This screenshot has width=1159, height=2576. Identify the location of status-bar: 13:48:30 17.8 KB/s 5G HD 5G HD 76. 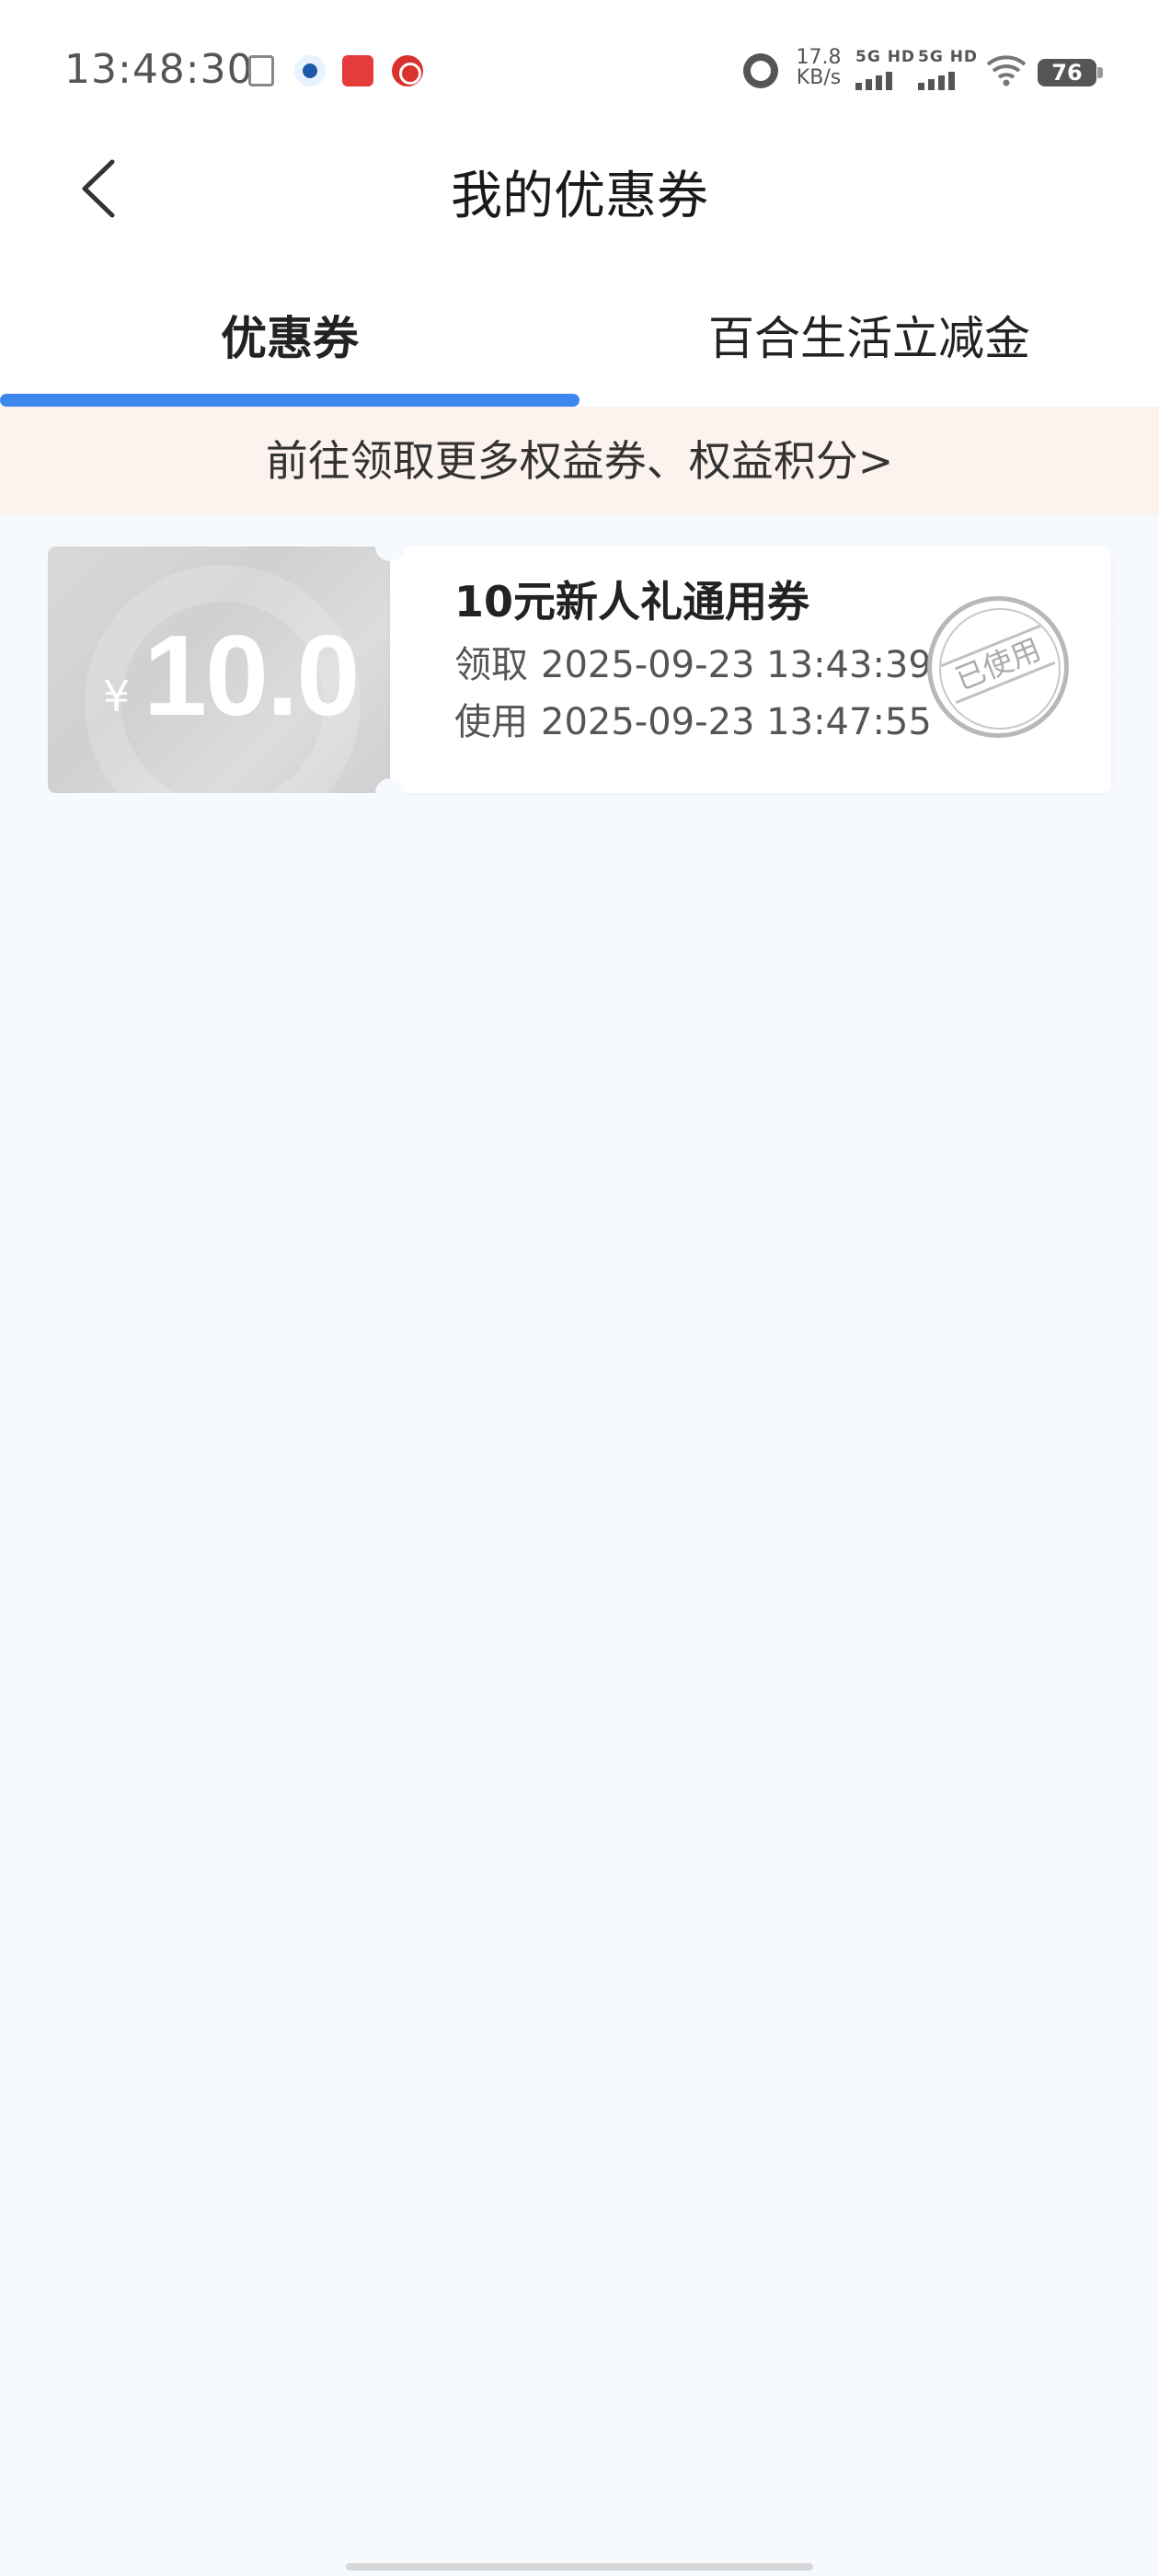
(579, 69).